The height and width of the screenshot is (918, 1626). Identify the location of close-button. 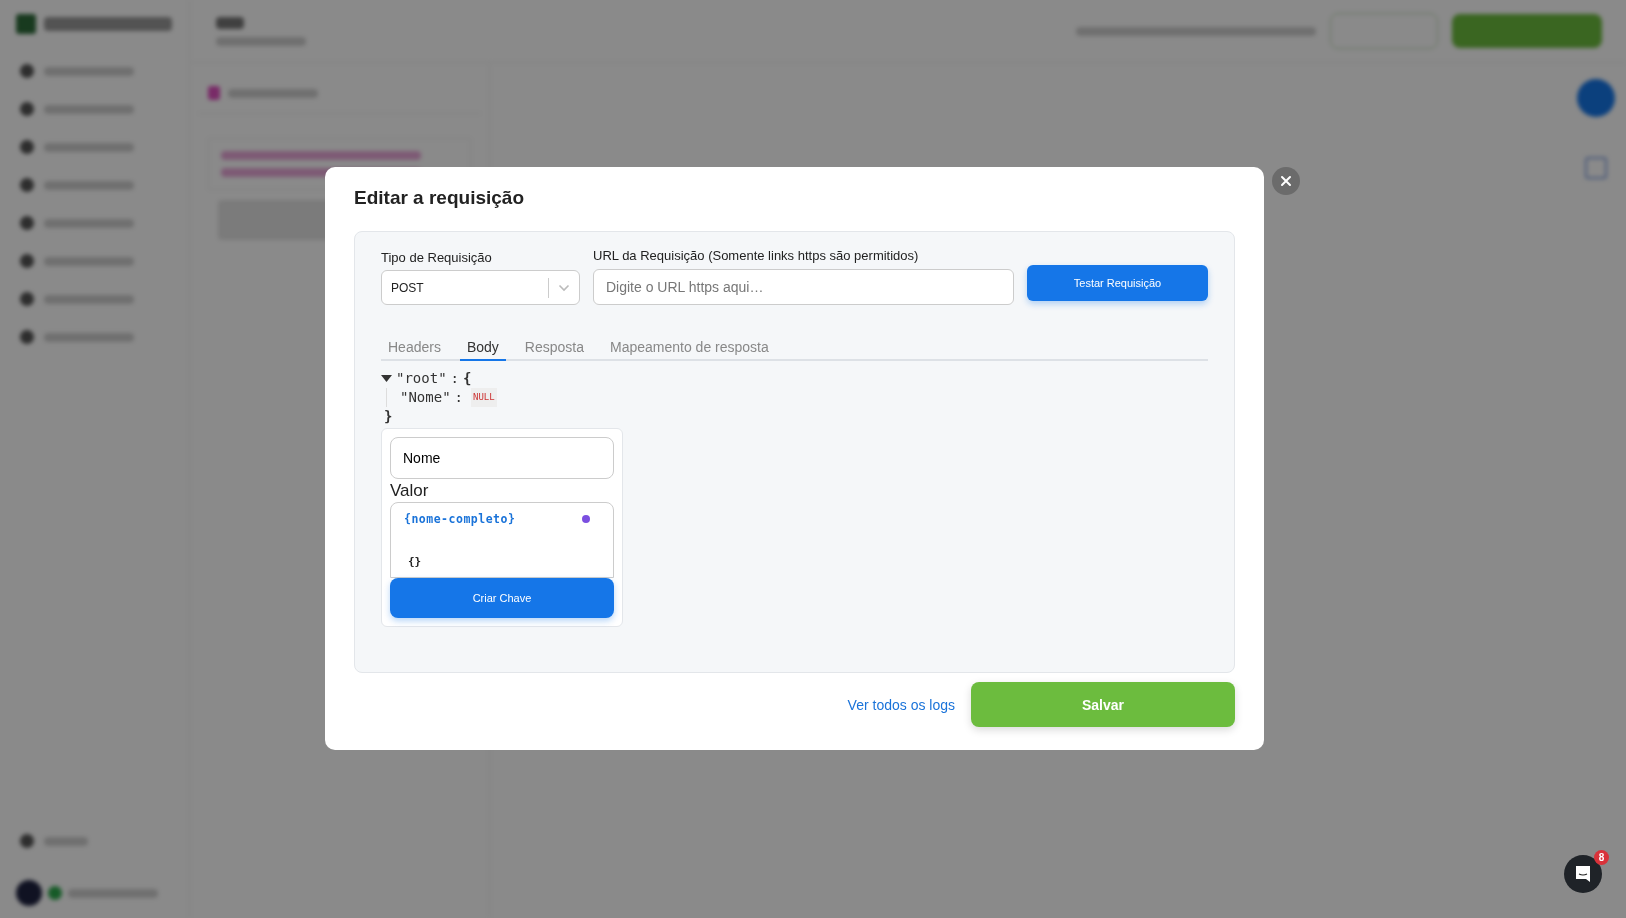
(1286, 181).